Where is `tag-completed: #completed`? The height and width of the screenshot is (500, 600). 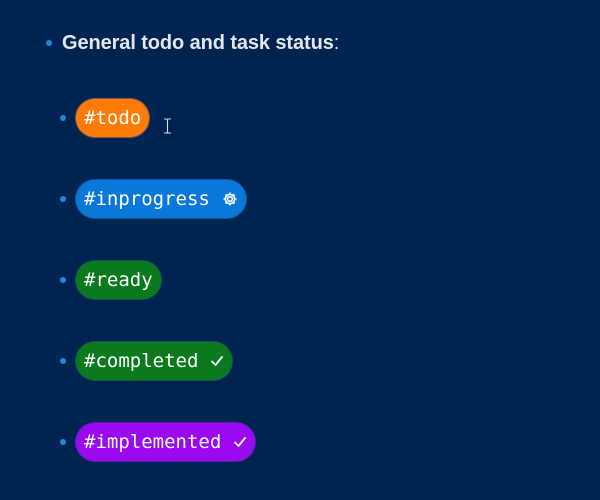
tag-completed: #completed is located at coordinates (154, 361).